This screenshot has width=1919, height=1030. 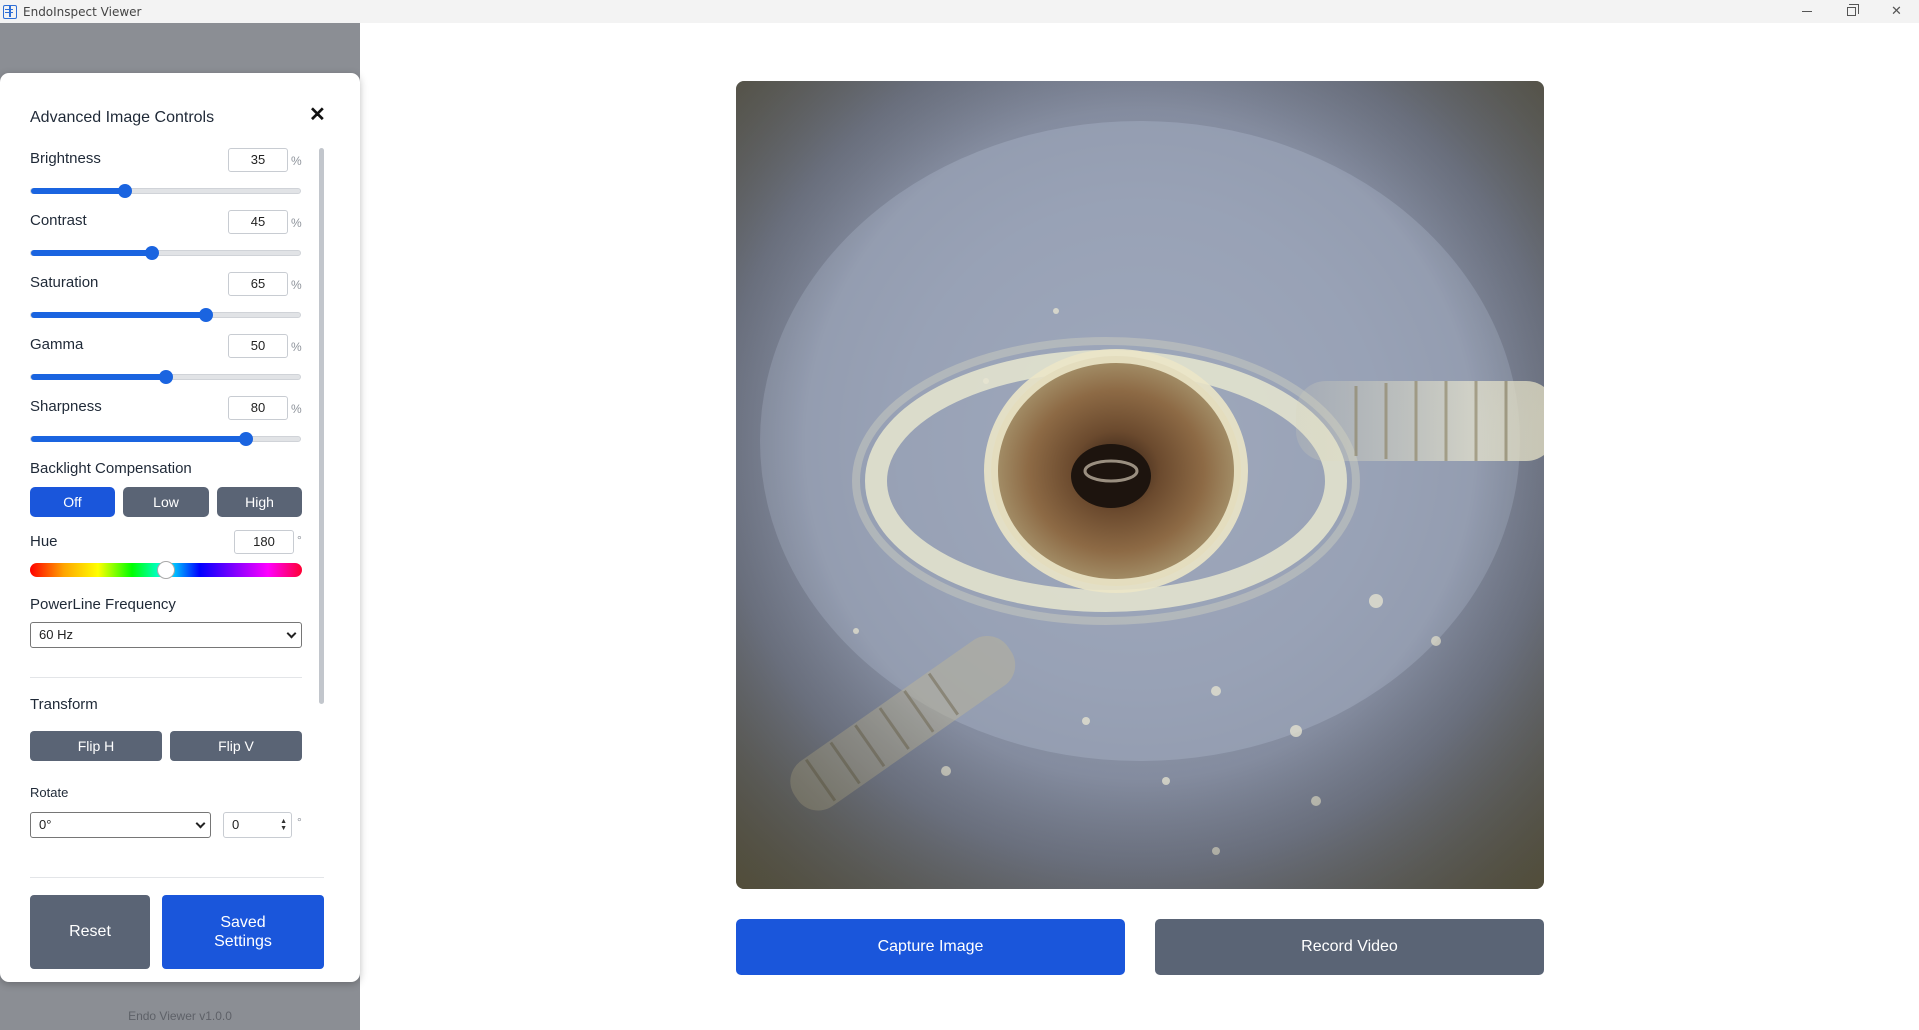 I want to click on minimize-icon, so click(x=1806, y=11).